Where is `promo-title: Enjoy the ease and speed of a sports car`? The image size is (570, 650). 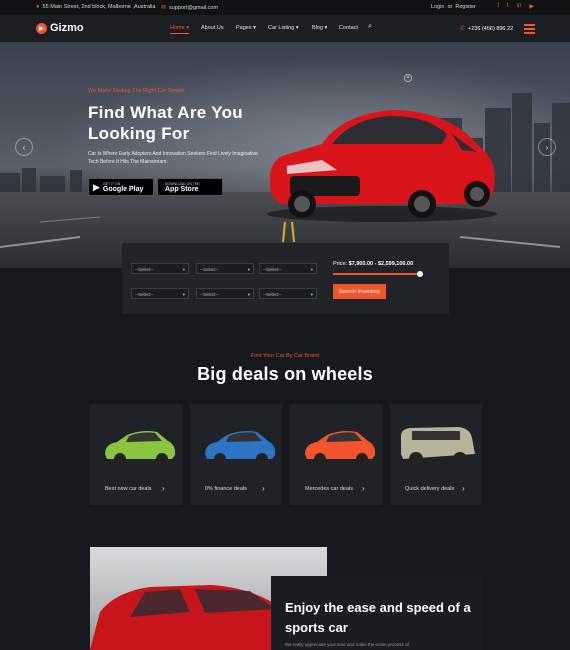
promo-title: Enjoy the ease and speed of a sports car is located at coordinates (378, 617).